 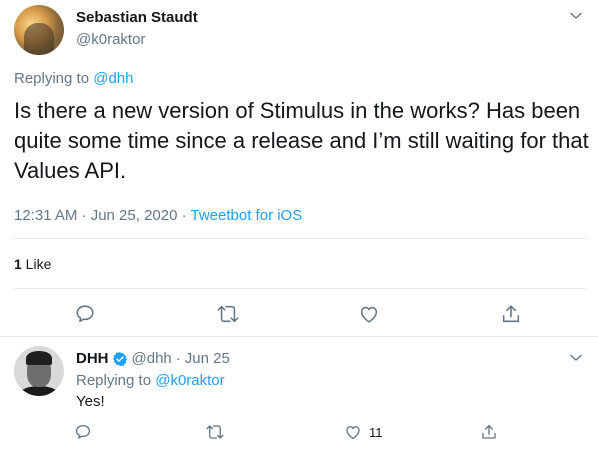 What do you see at coordinates (363, 432) in the screenshot?
I see `like-button: 11` at bounding box center [363, 432].